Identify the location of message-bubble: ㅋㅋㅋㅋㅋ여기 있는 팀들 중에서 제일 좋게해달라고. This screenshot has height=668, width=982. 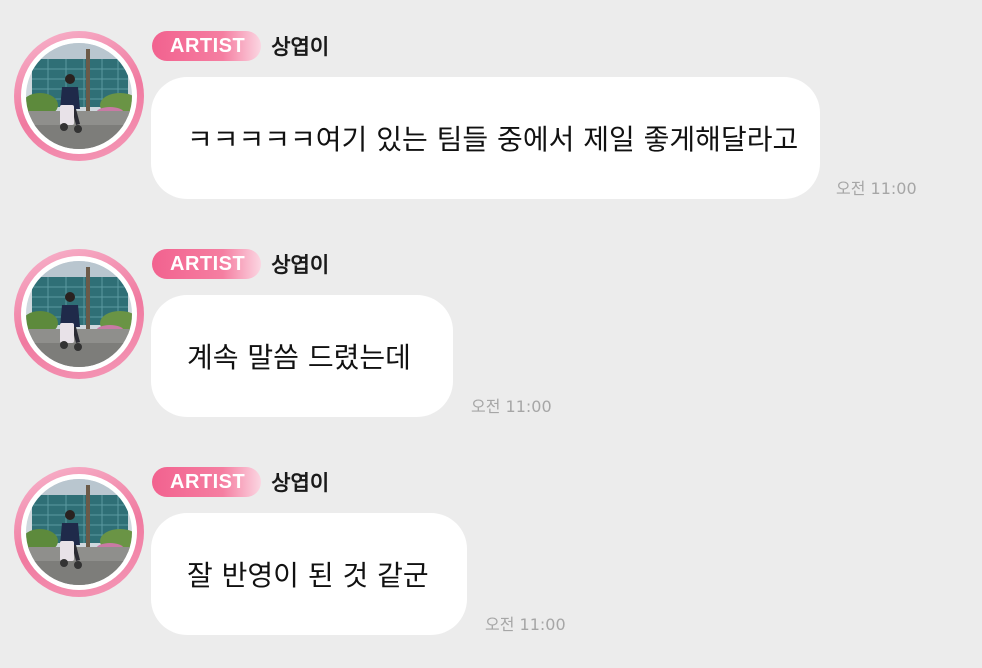
(485, 138).